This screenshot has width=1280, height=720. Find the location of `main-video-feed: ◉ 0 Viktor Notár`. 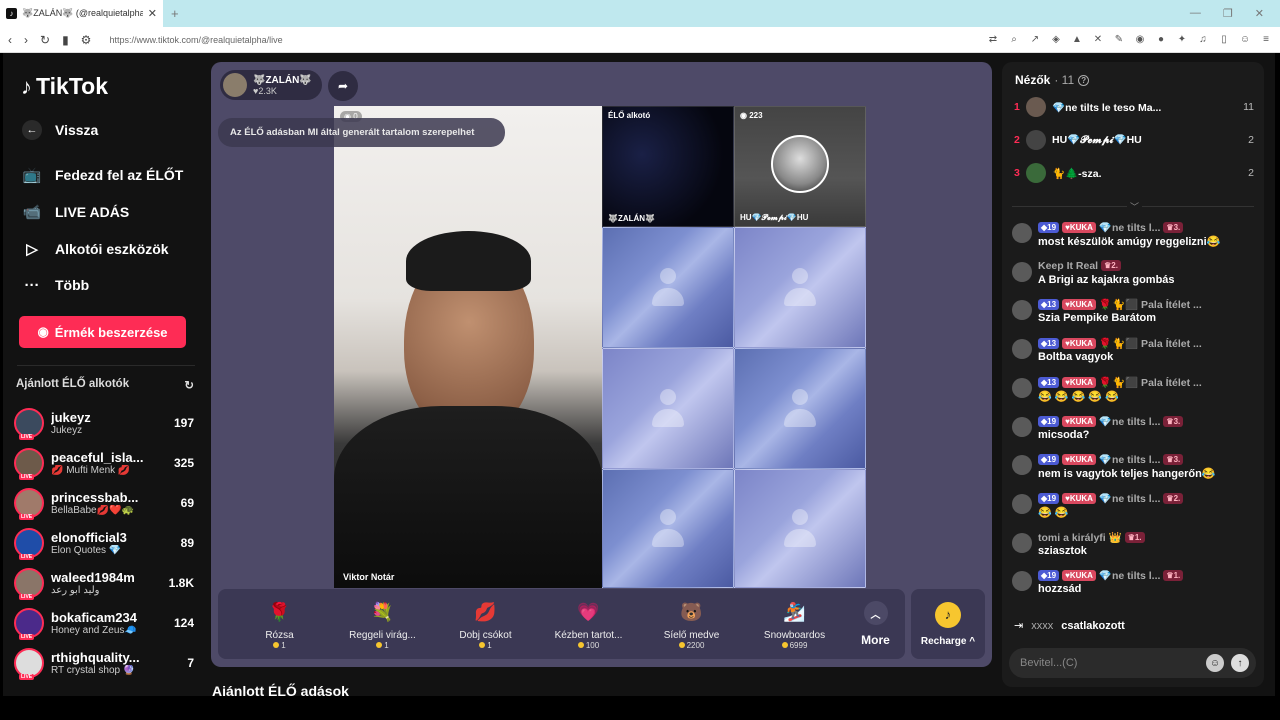

main-video-feed: ◉ 0 Viktor Notár is located at coordinates (468, 347).